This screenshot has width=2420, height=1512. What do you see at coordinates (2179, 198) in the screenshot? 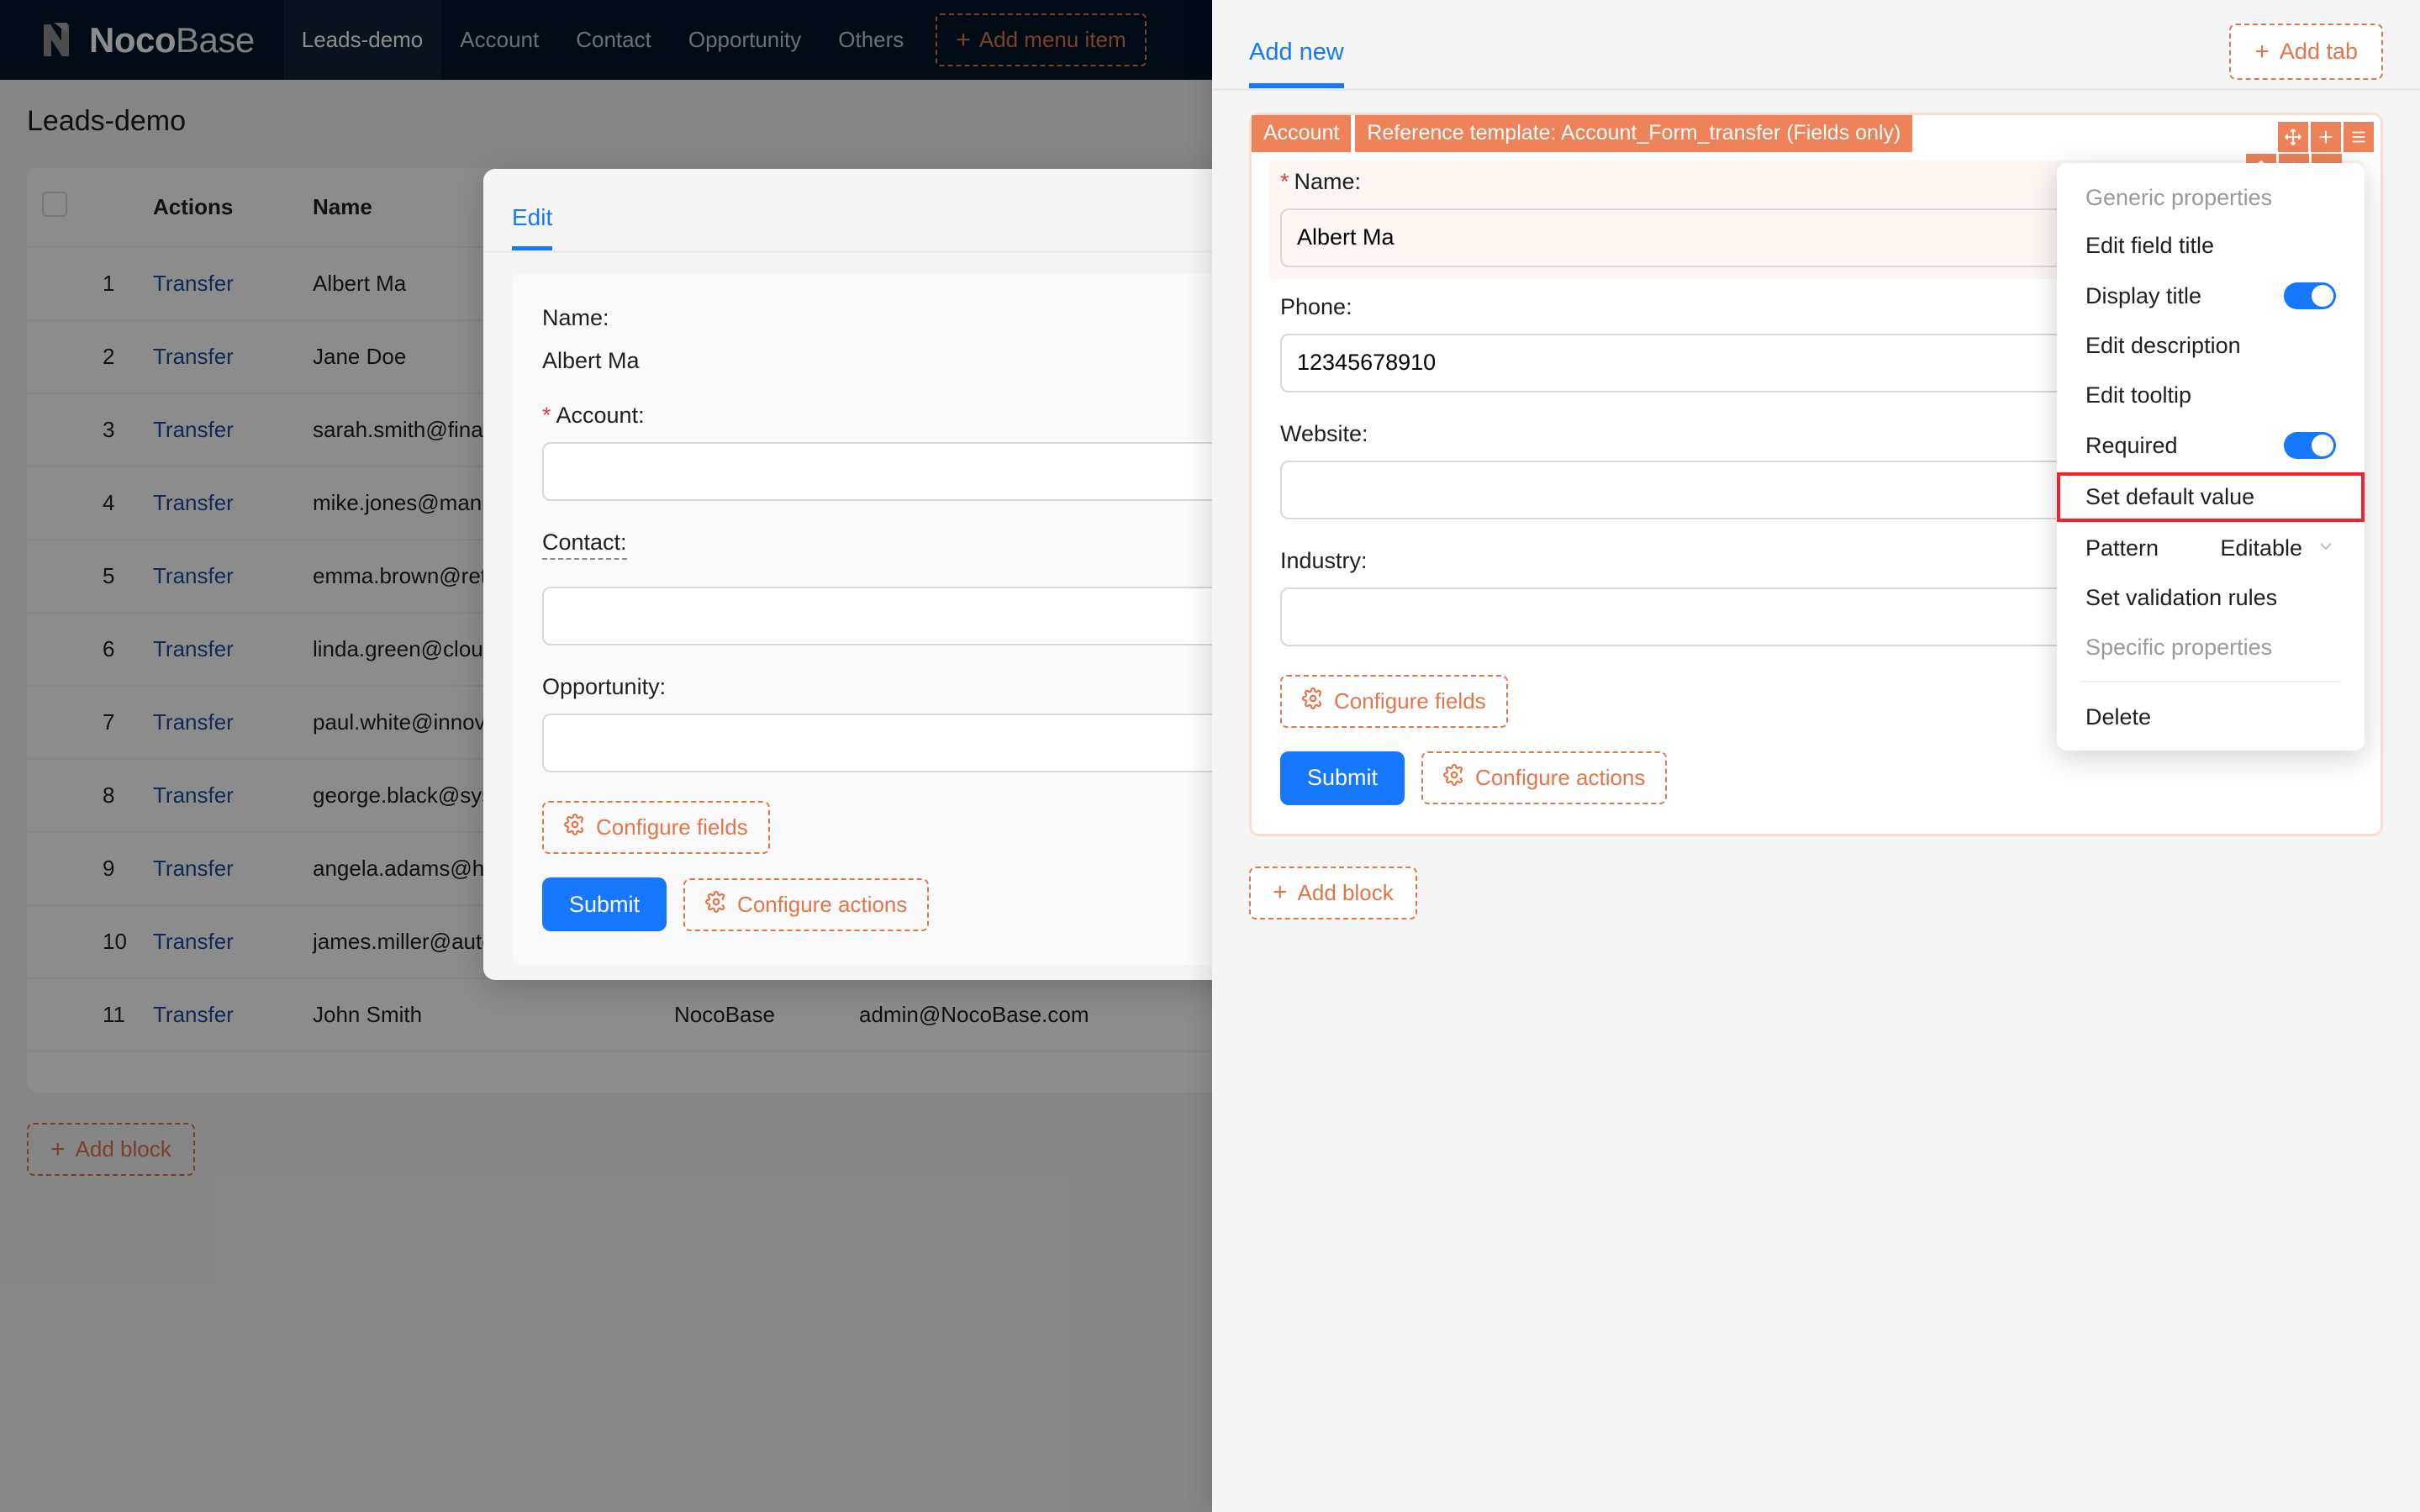
I see `menu-group-generic-properties: Generic properties` at bounding box center [2179, 198].